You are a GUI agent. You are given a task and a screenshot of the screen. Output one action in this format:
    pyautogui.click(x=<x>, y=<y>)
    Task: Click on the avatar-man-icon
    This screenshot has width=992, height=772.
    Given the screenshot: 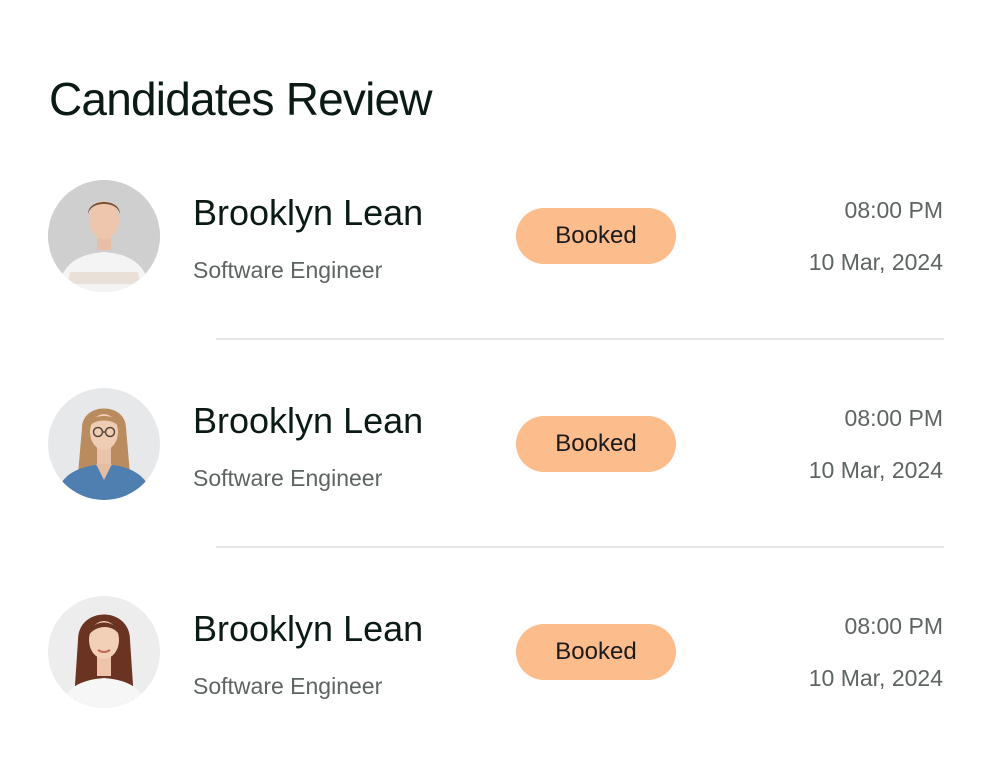 What is the action you would take?
    pyautogui.click(x=104, y=236)
    